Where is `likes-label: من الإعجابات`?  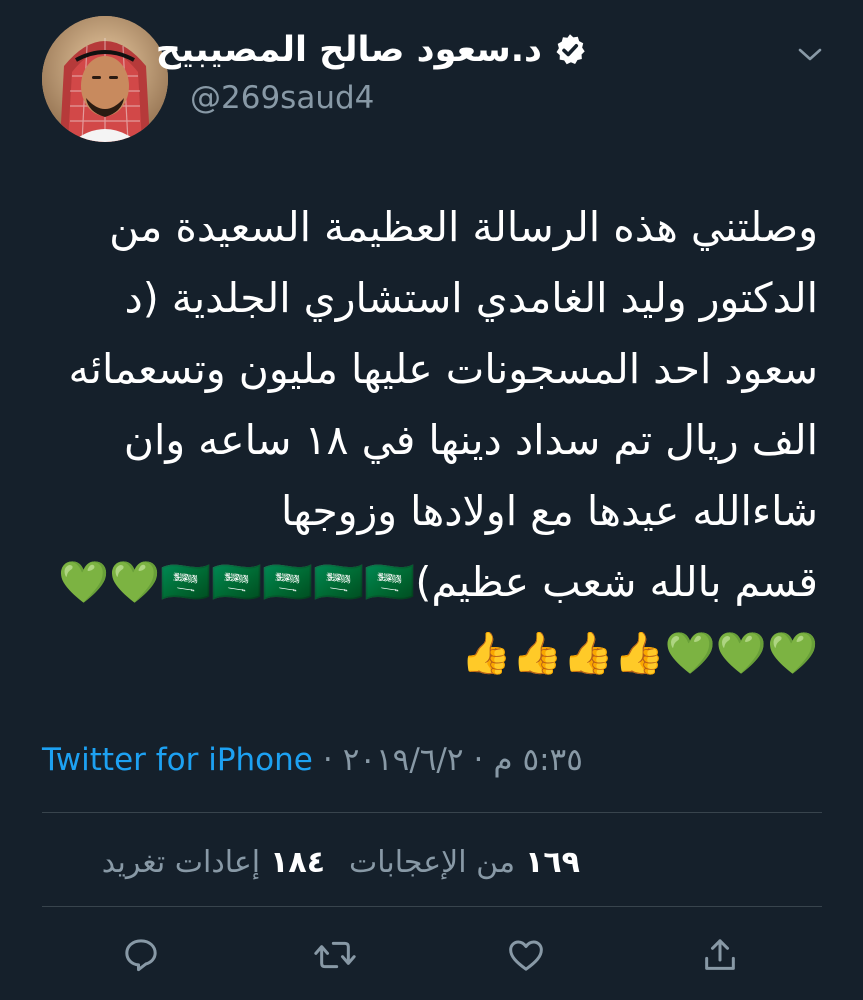 likes-label: من الإعجابات is located at coordinates (432, 862).